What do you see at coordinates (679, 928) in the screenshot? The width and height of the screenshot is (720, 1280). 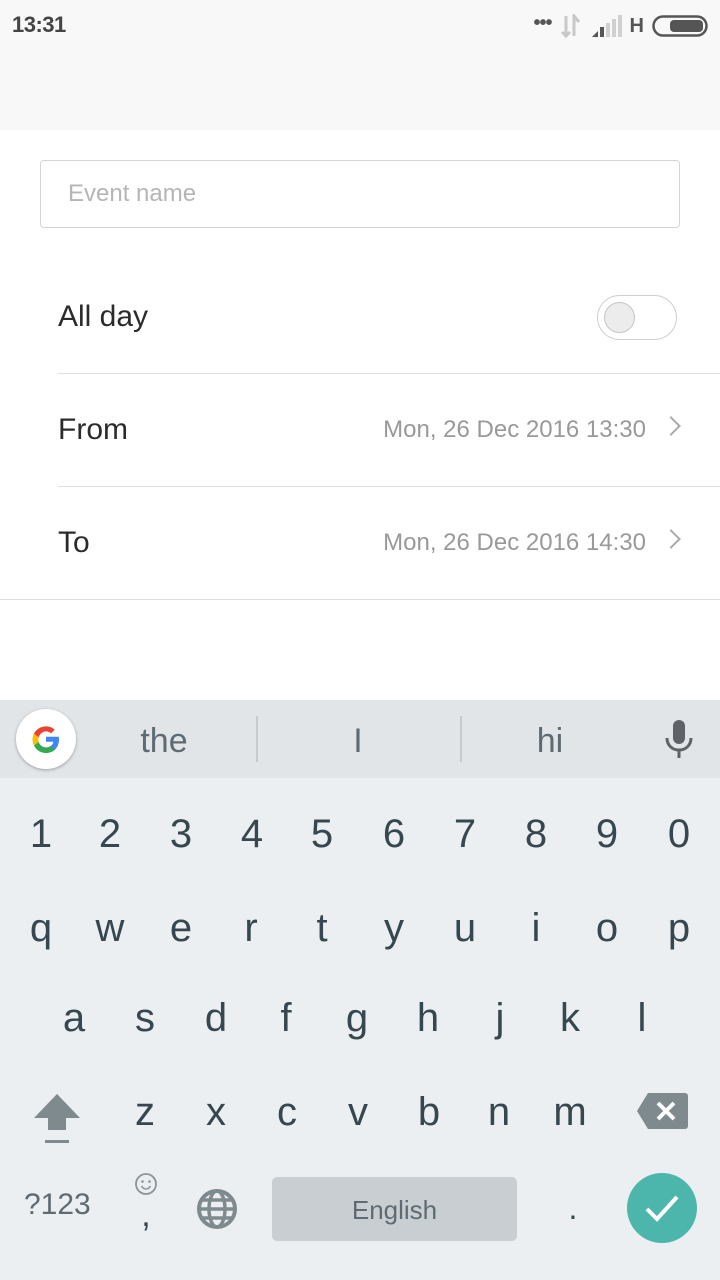 I see `letter-key-p: p` at bounding box center [679, 928].